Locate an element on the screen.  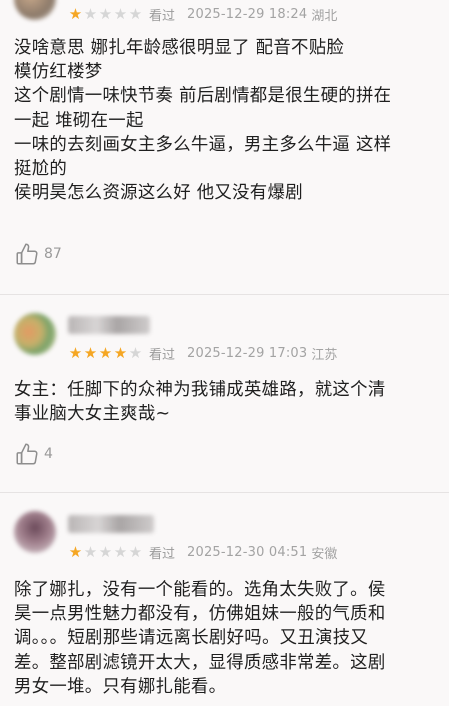
like-button: 4 is located at coordinates (33, 454).